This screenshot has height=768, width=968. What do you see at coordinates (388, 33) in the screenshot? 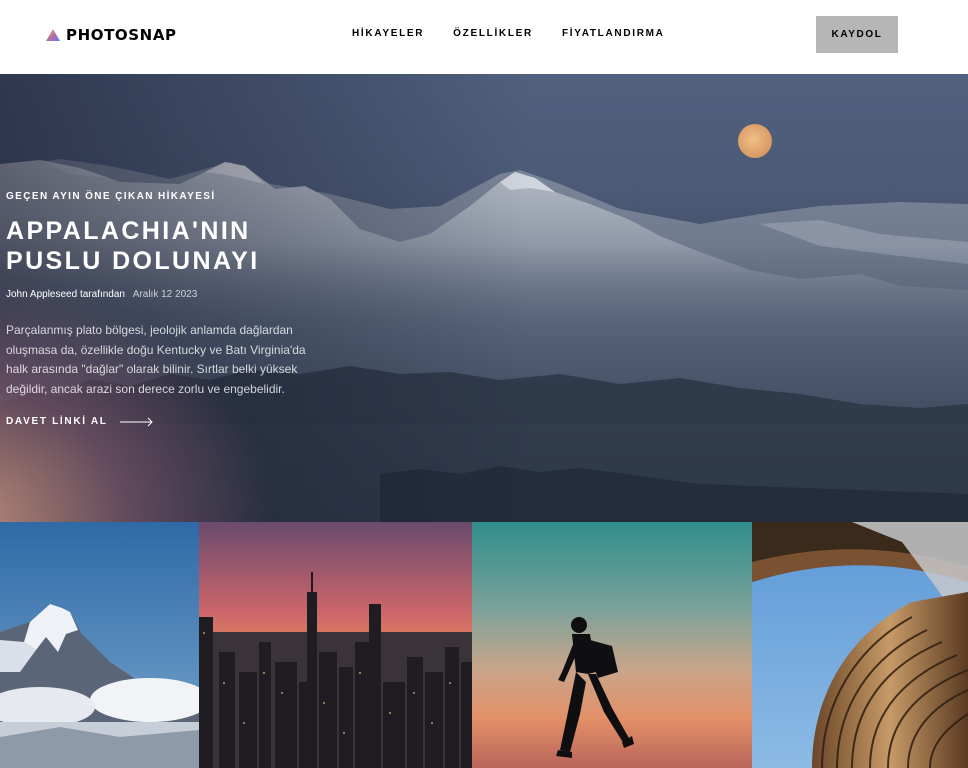
I see `nav-link-stories: HİKAYELER` at bounding box center [388, 33].